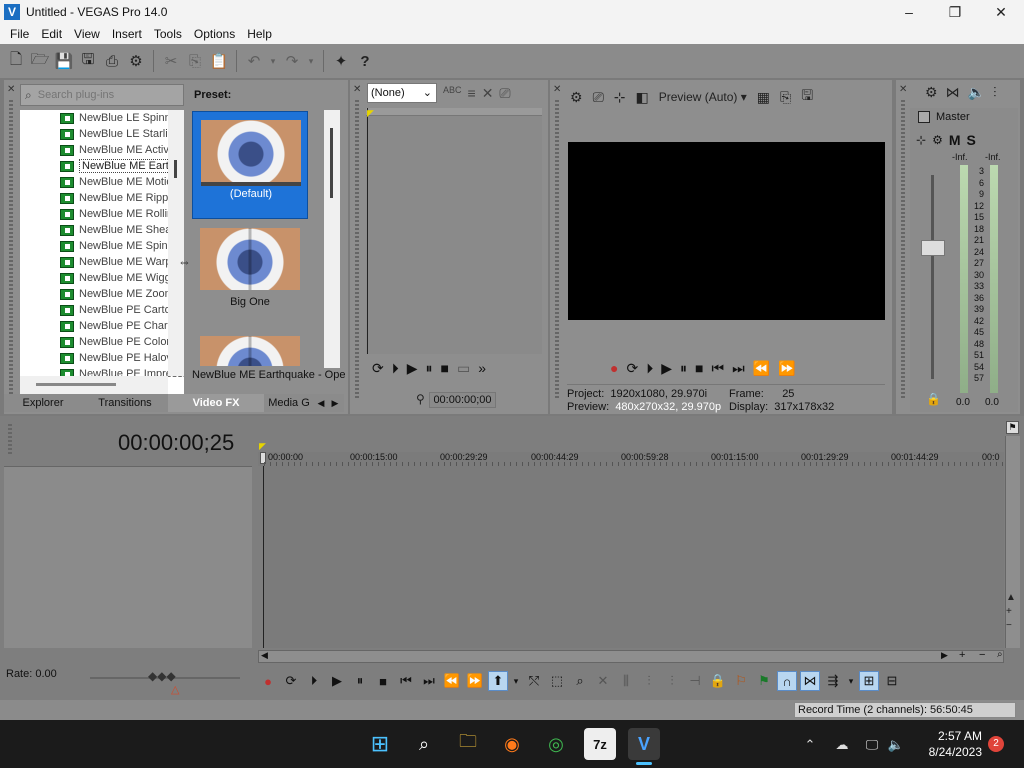  What do you see at coordinates (810, 681) in the screenshot?
I see `auto-crossfade-icon: ⋈` at bounding box center [810, 681].